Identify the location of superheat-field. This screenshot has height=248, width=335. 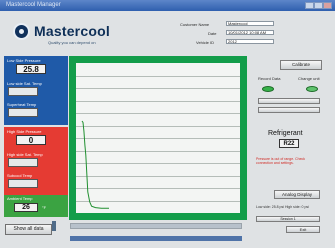
(23, 112).